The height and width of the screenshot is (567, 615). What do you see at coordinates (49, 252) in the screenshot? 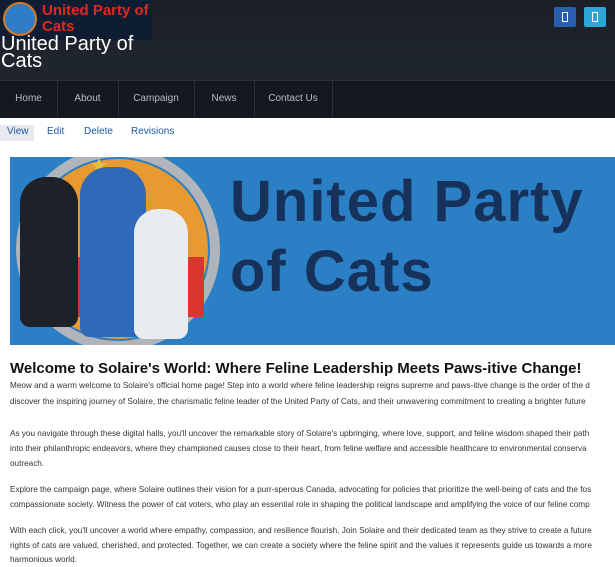
I see `black-cat-illustration` at bounding box center [49, 252].